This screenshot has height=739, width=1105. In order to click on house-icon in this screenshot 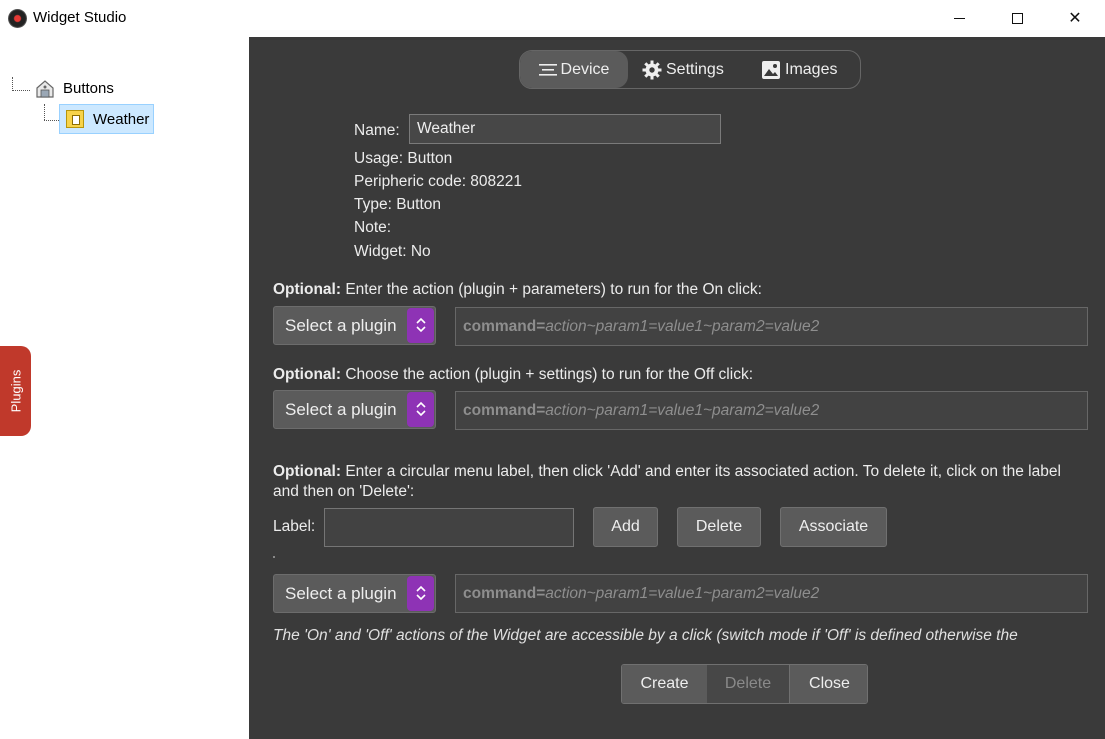, I will do `click(45, 89)`.